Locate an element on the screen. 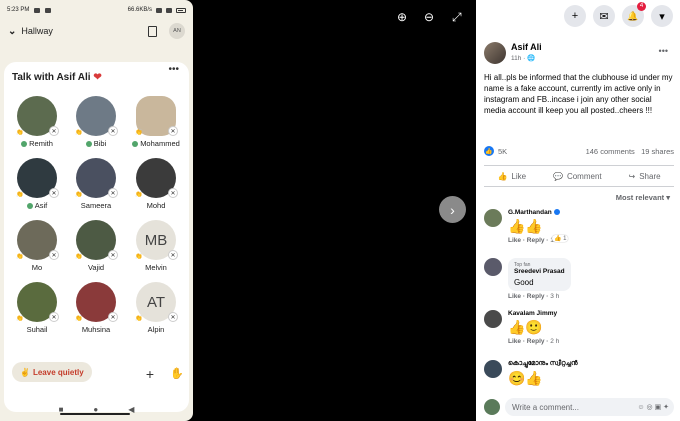  chevron-down-icon: ⌄ is located at coordinates (12, 31).